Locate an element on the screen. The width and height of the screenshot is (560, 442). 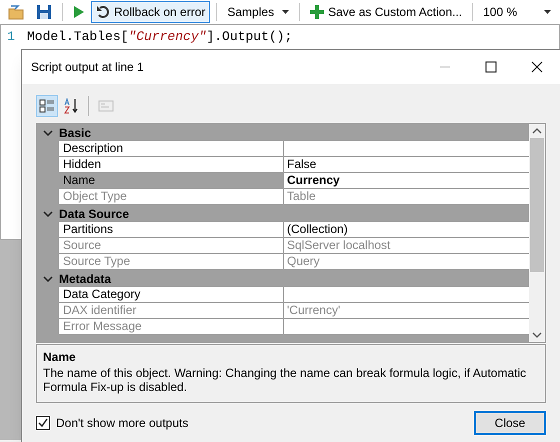
description-title: Name is located at coordinates (60, 357).